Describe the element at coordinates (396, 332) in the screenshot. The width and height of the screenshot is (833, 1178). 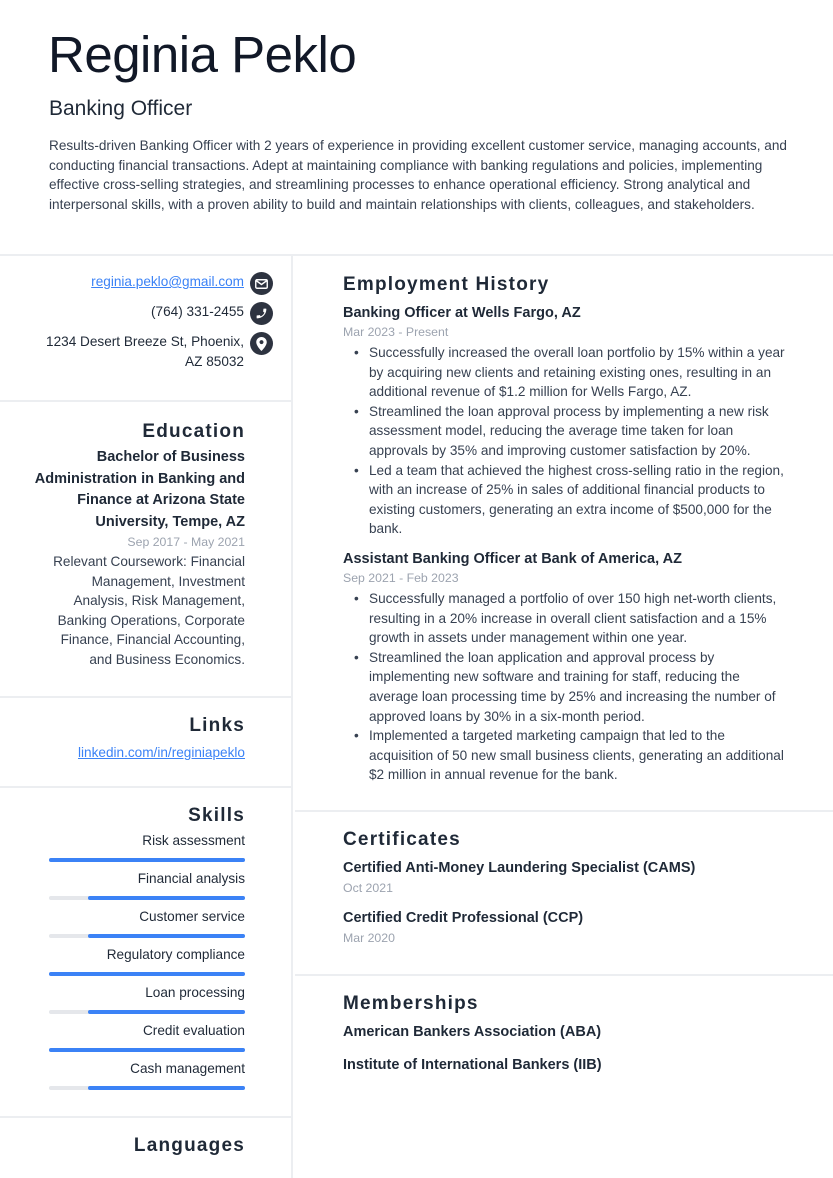
I see `job-dates-1: Mar 2023 - Present` at that location.